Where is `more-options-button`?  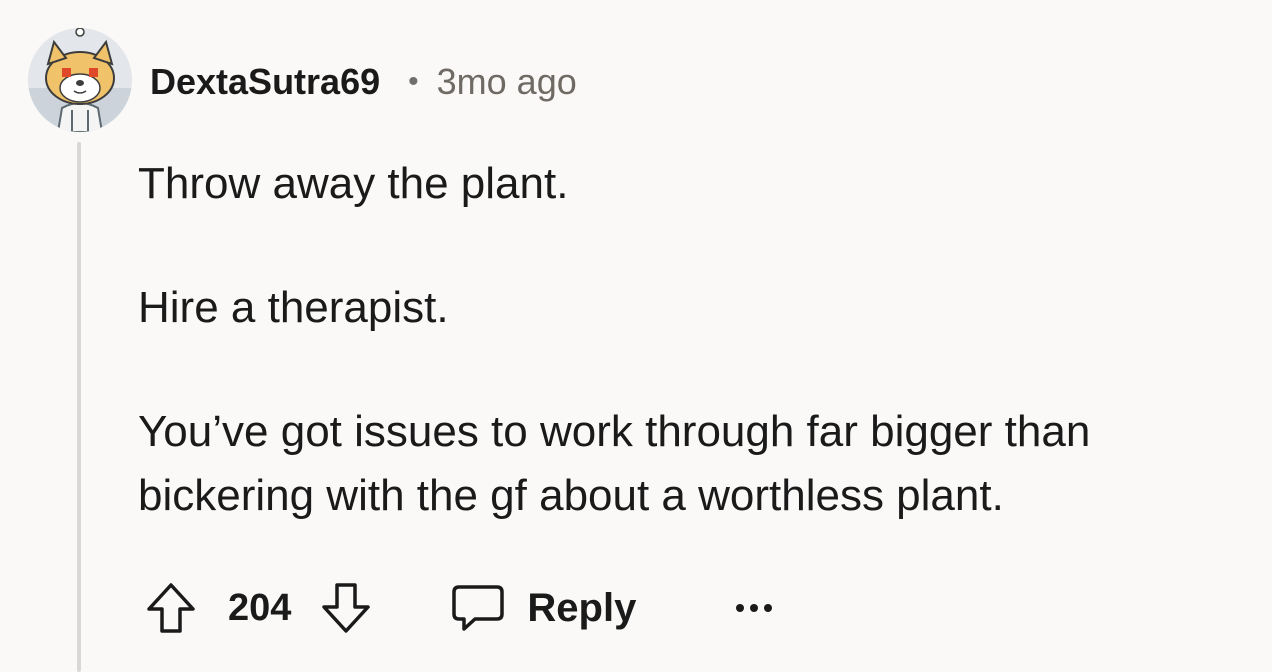
more-options-button is located at coordinates (754, 608).